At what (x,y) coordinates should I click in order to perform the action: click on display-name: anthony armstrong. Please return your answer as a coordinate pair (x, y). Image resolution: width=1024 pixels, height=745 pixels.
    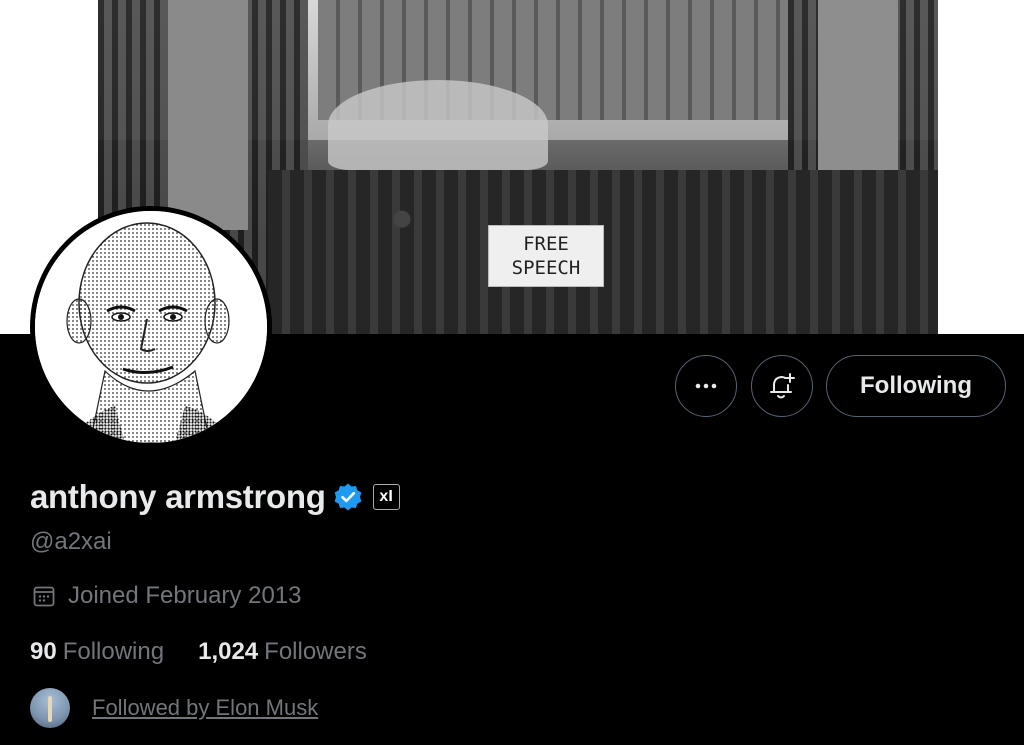
    Looking at the image, I should click on (178, 496).